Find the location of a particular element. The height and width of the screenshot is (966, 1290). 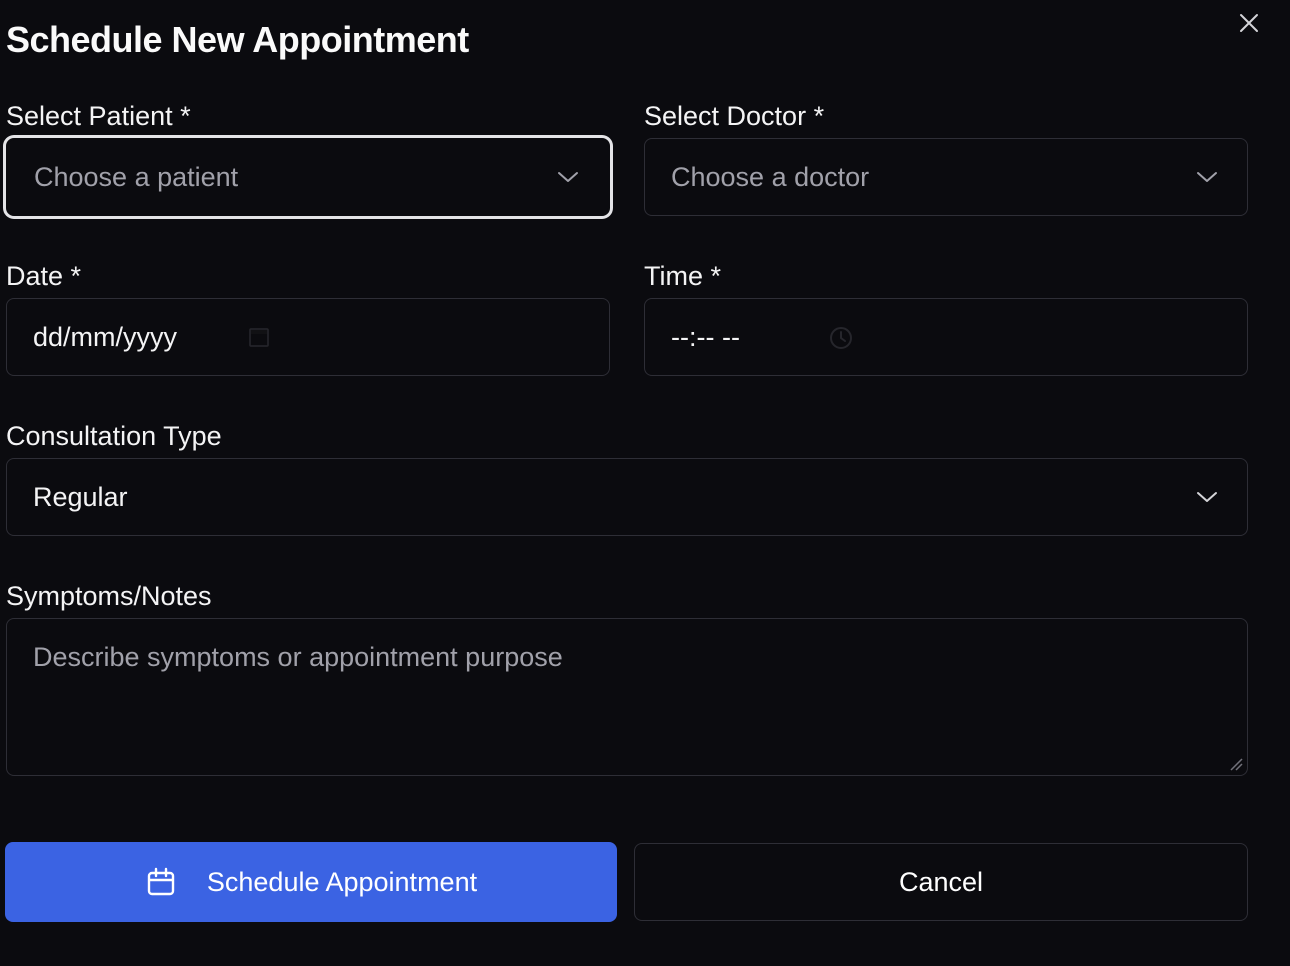

cancel-label: Cancel is located at coordinates (941, 881).